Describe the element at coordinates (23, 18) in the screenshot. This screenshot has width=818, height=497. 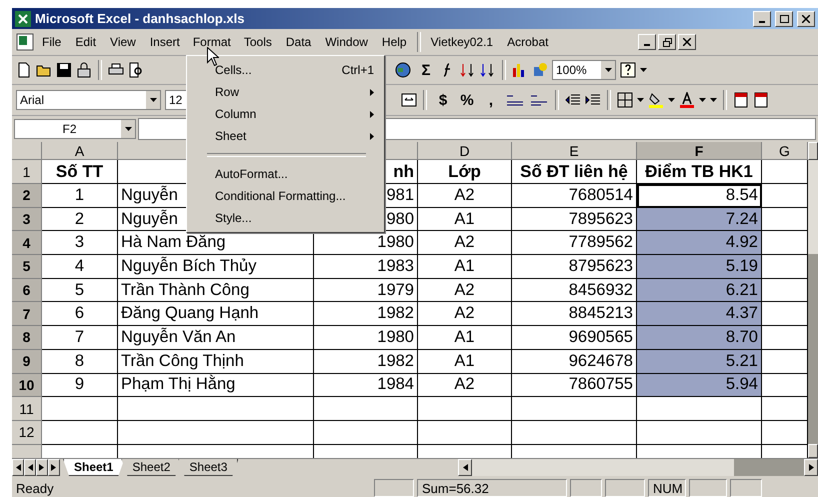
I see `excel-logo-icon` at that location.